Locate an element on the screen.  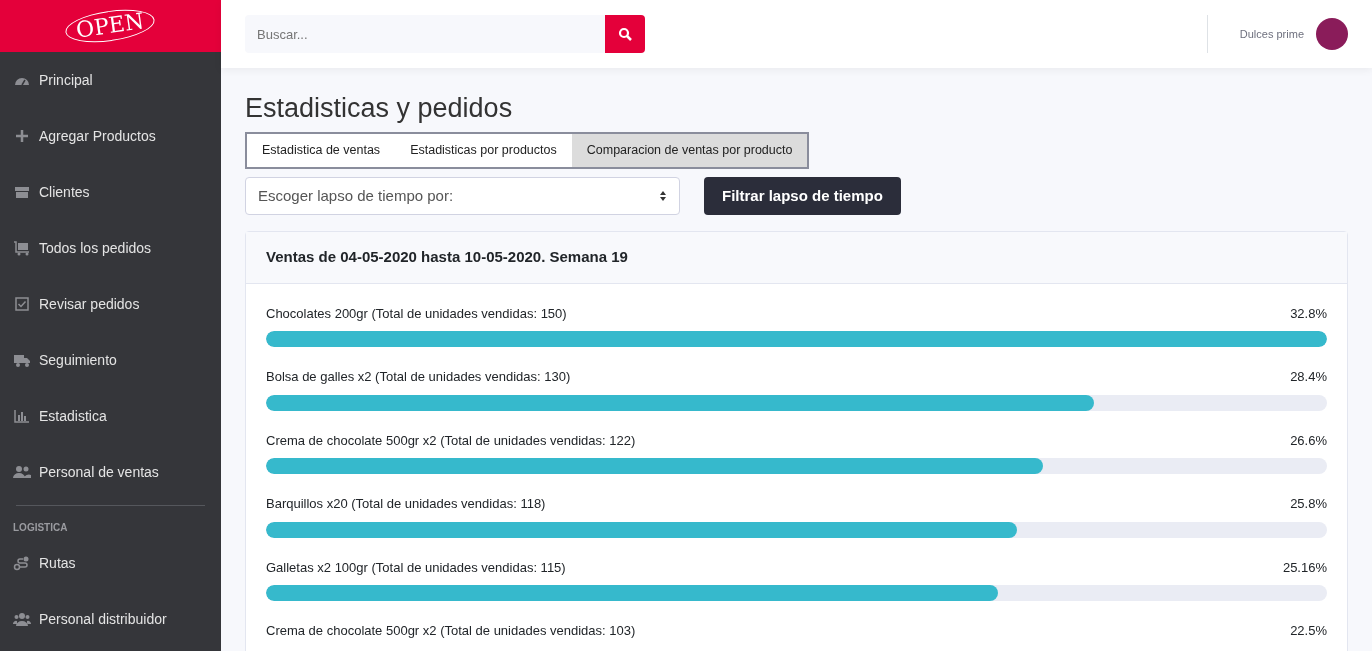
sidebar-label: Clientes is located at coordinates (64, 192).